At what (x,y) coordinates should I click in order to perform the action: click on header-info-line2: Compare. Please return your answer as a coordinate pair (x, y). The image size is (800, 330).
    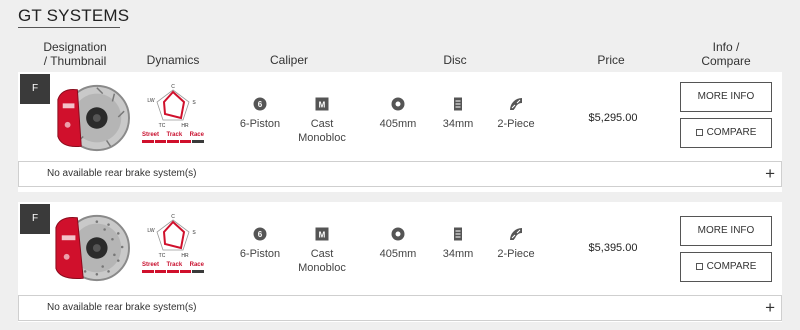
    Looking at the image, I should click on (726, 61).